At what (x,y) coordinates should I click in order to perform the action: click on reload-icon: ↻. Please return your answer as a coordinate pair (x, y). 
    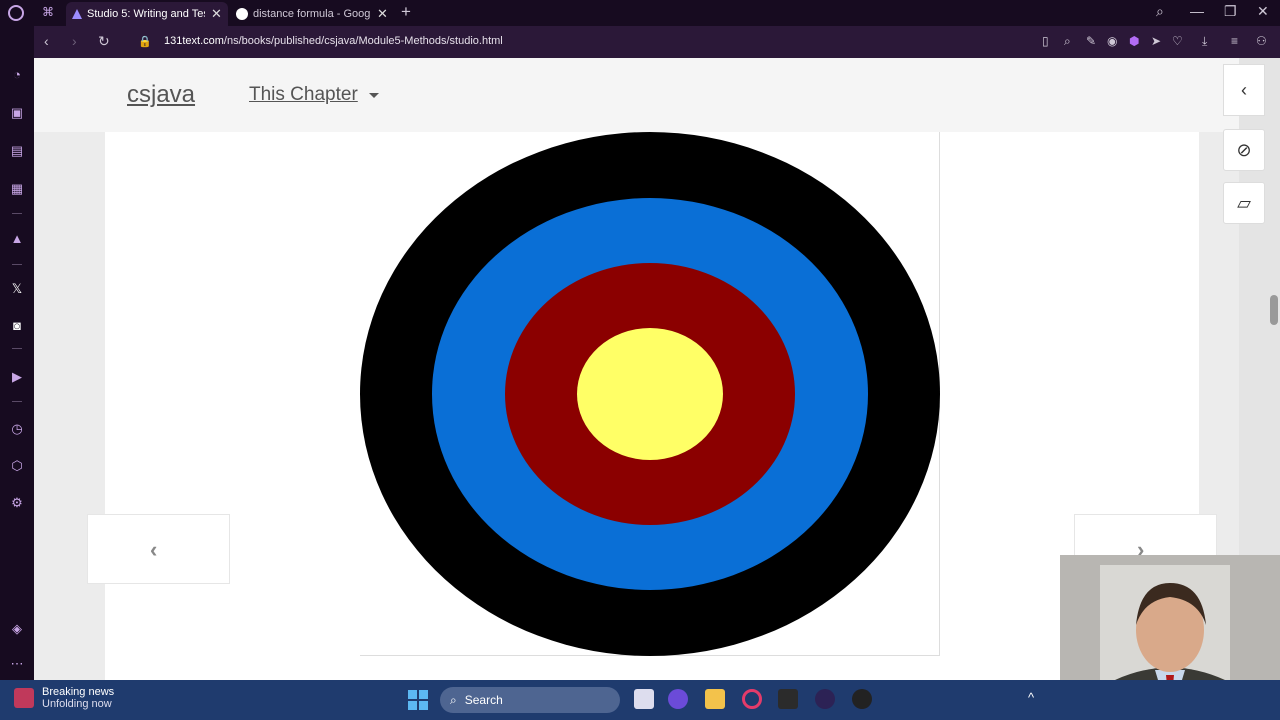
    Looking at the image, I should click on (104, 41).